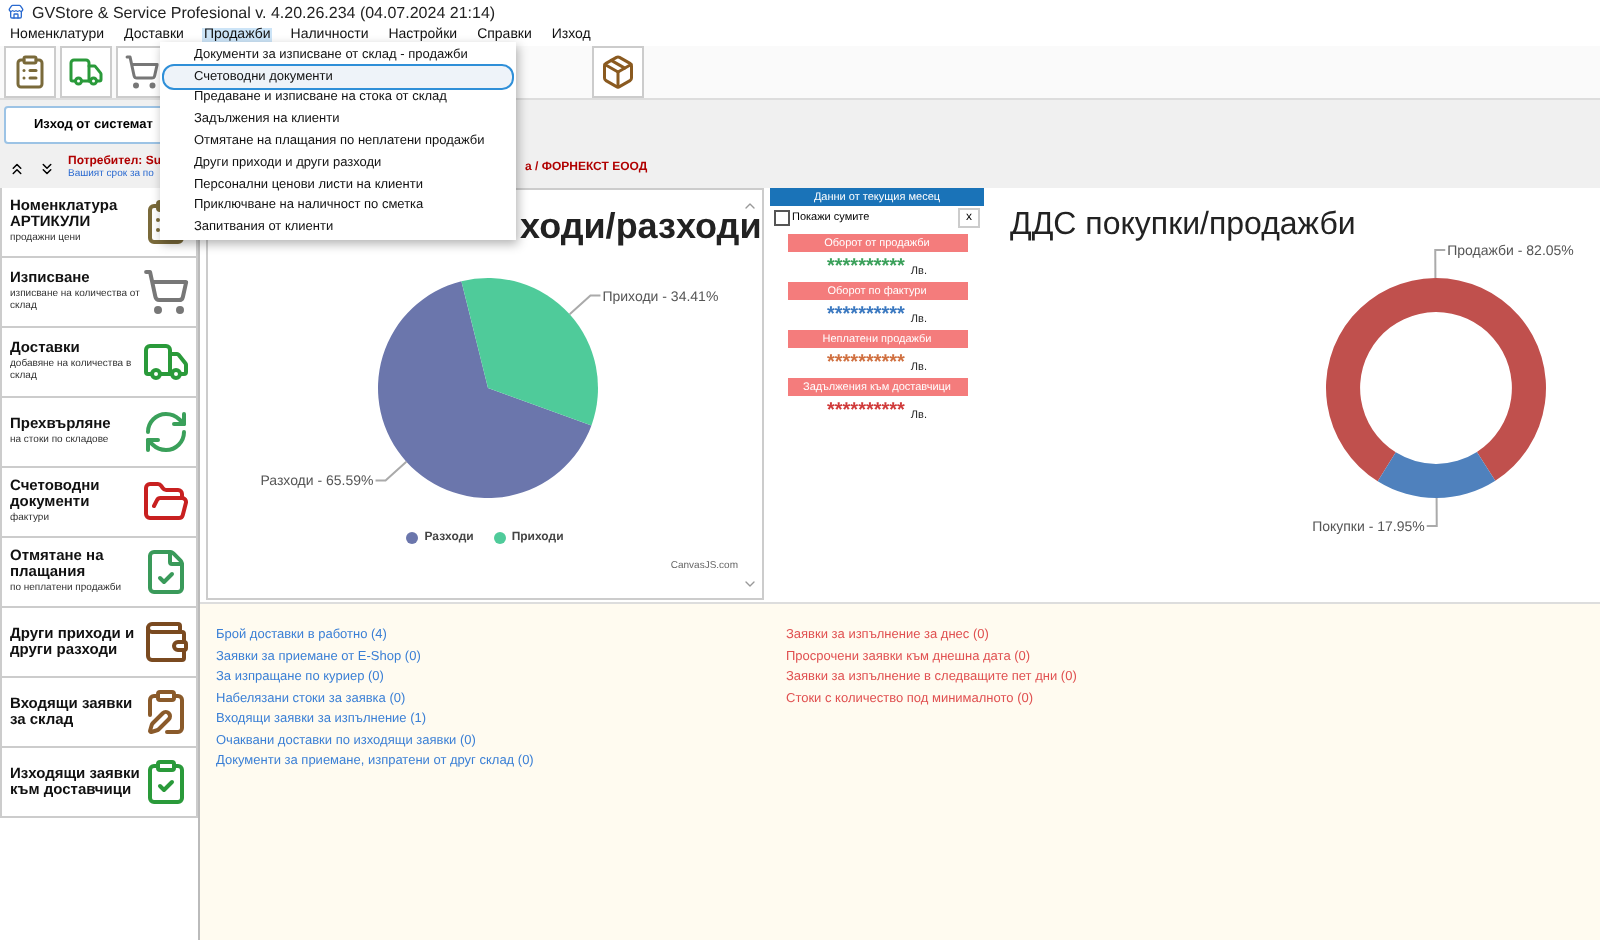  Describe the element at coordinates (641, 227) in the screenshot. I see `chart-title: ходи/разходи` at that location.